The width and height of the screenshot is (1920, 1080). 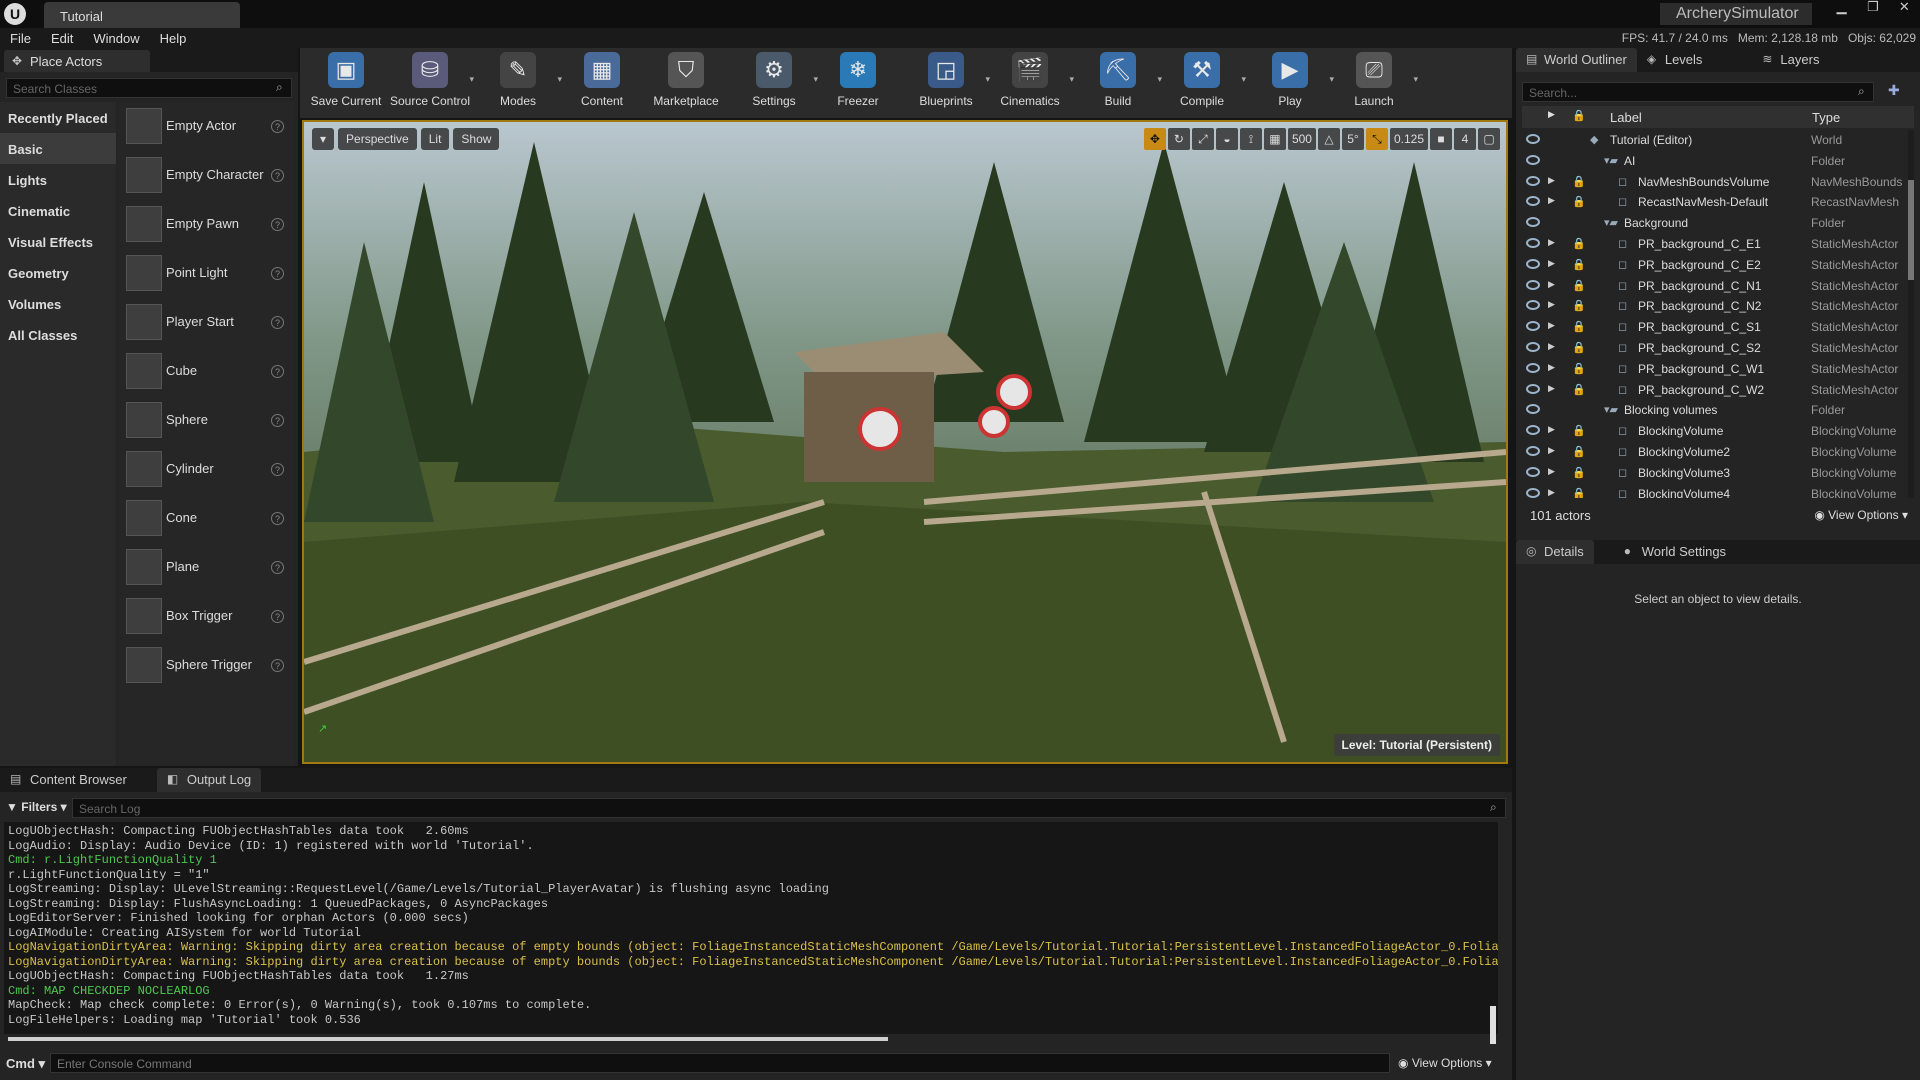 What do you see at coordinates (1375, 81) in the screenshot?
I see `launch-button: ⎚ Launch ▾` at bounding box center [1375, 81].